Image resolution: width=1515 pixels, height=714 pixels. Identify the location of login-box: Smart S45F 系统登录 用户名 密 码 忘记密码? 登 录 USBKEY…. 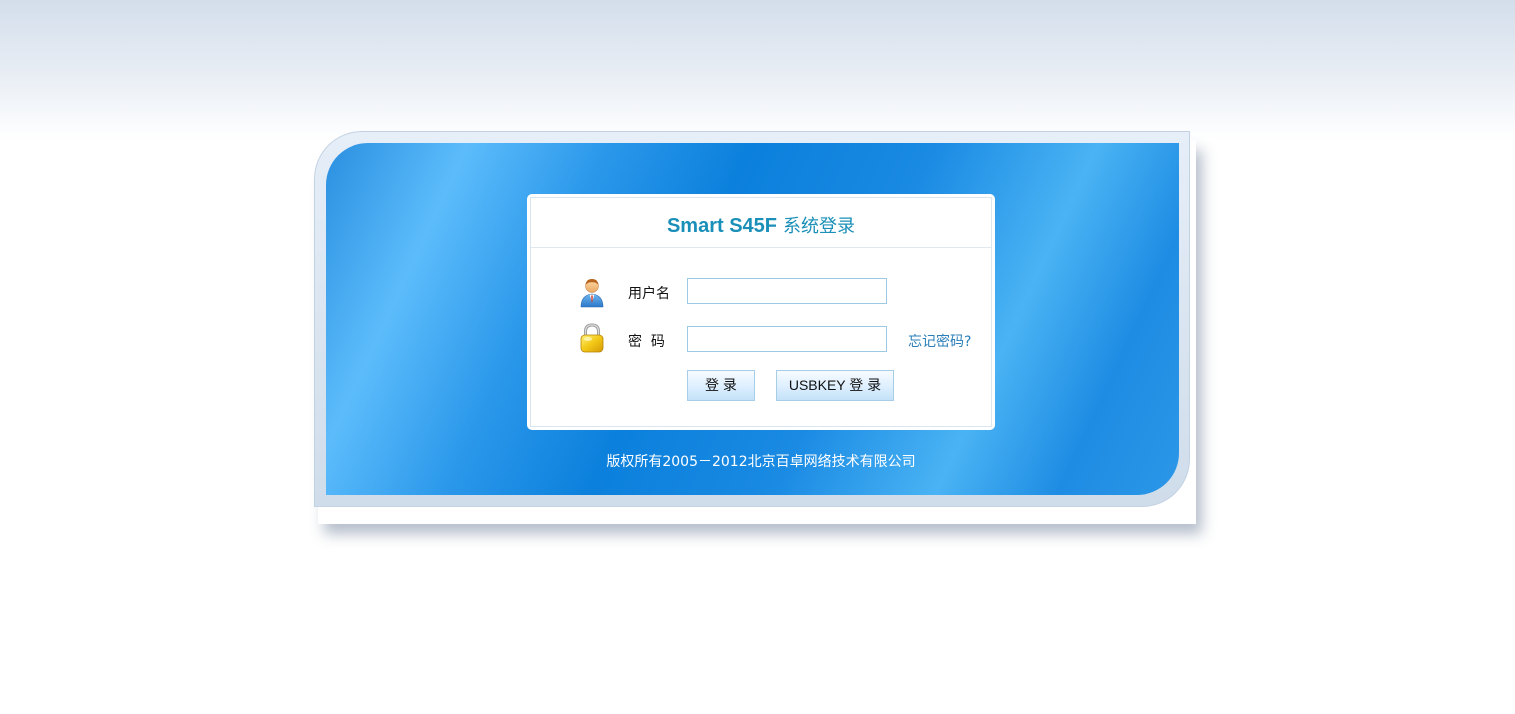
(761, 312).